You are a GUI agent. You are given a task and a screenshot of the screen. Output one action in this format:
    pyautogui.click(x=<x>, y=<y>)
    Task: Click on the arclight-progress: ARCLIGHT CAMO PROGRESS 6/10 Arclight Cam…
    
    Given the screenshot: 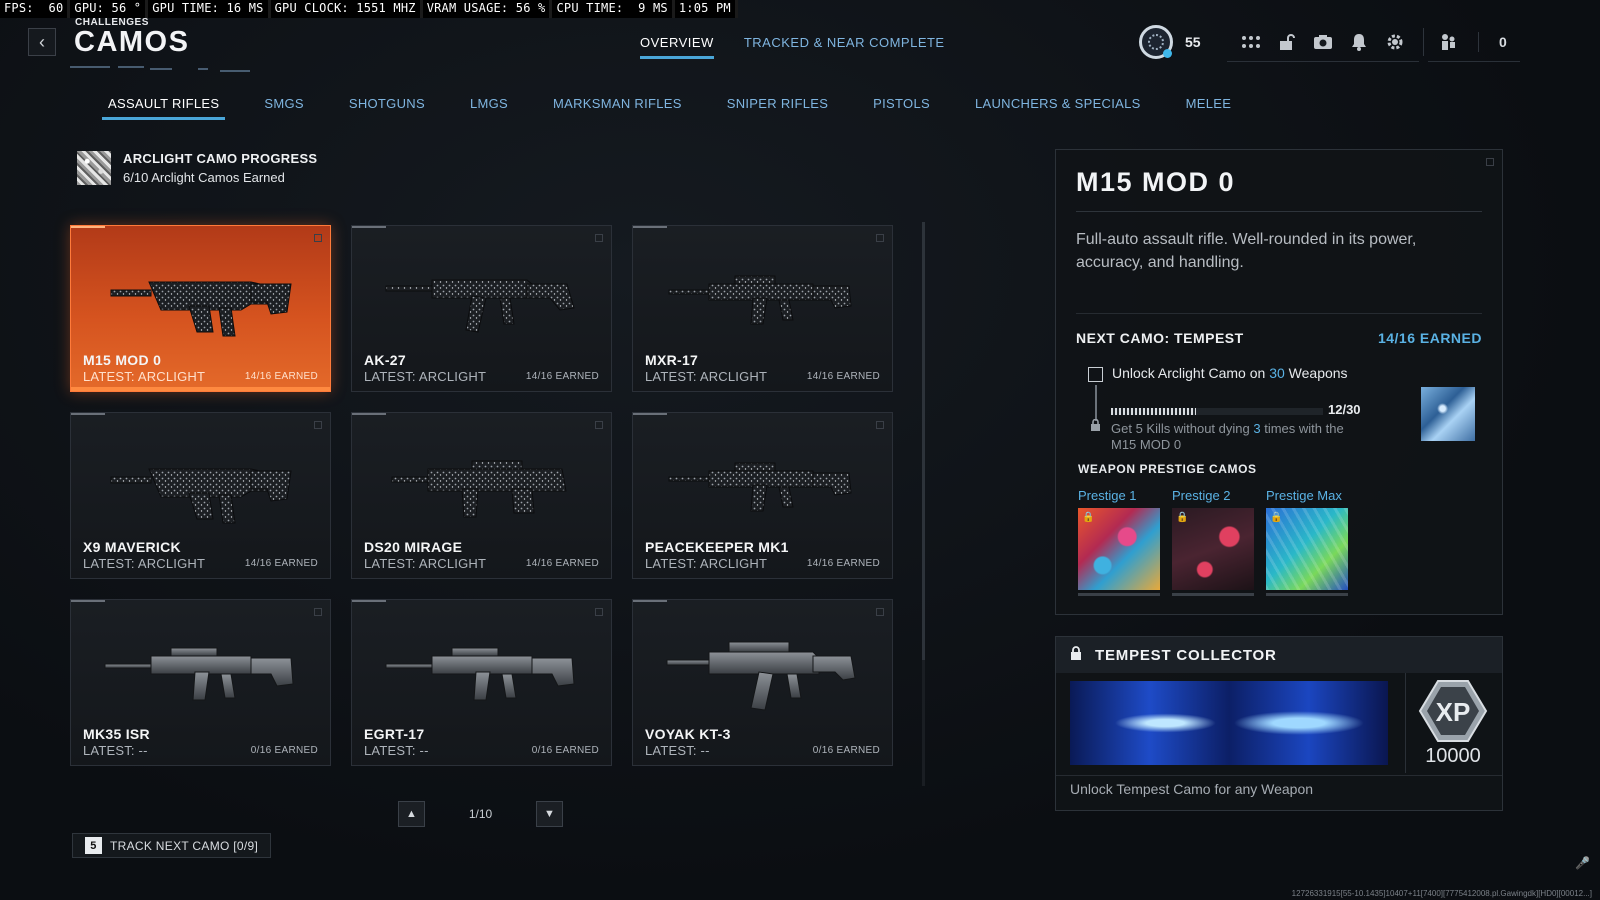 What is the action you would take?
    pyautogui.click(x=197, y=168)
    